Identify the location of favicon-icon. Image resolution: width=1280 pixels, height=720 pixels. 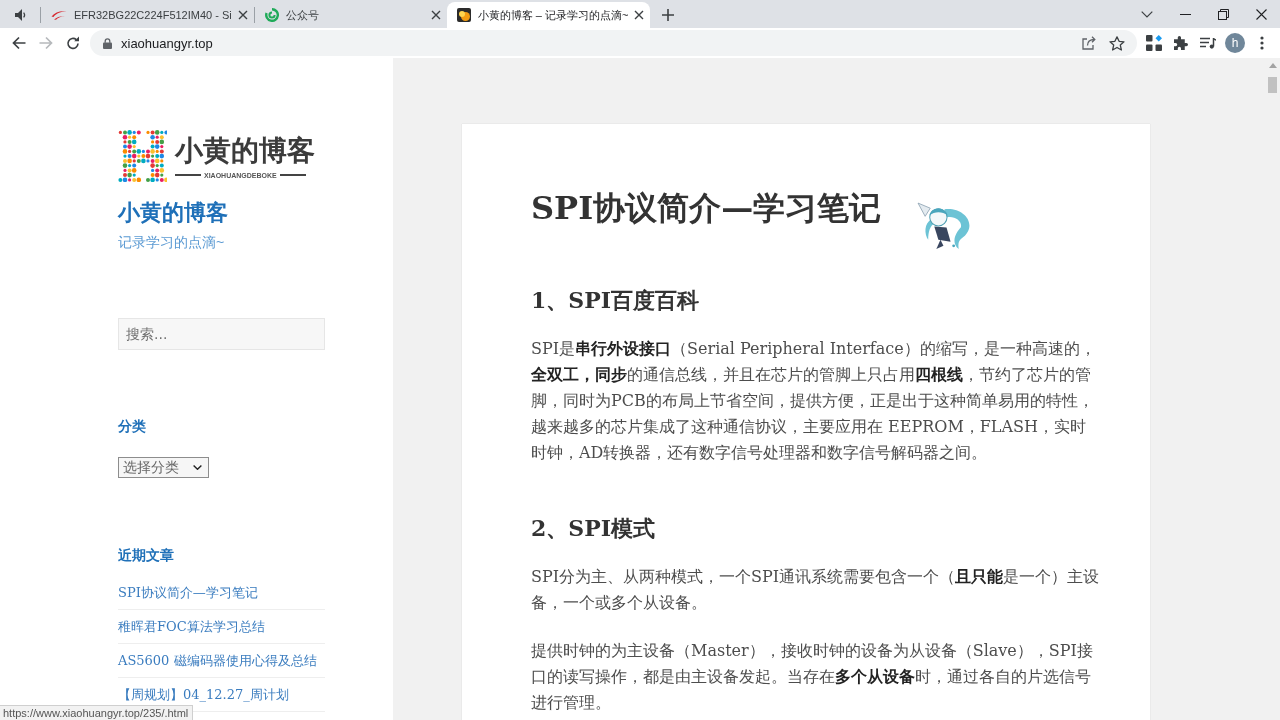
(463, 15).